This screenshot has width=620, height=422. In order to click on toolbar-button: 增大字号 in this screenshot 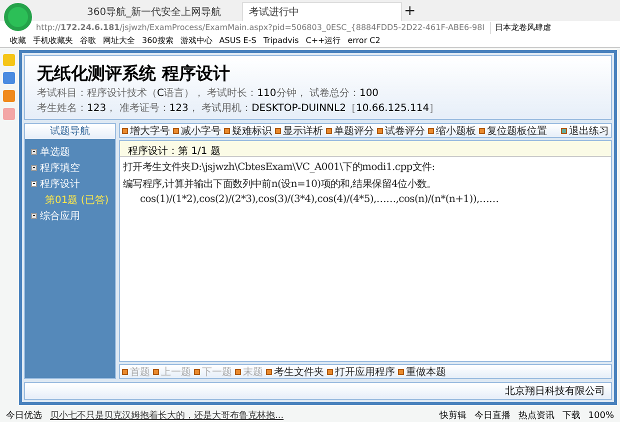, I will do `click(146, 131)`.